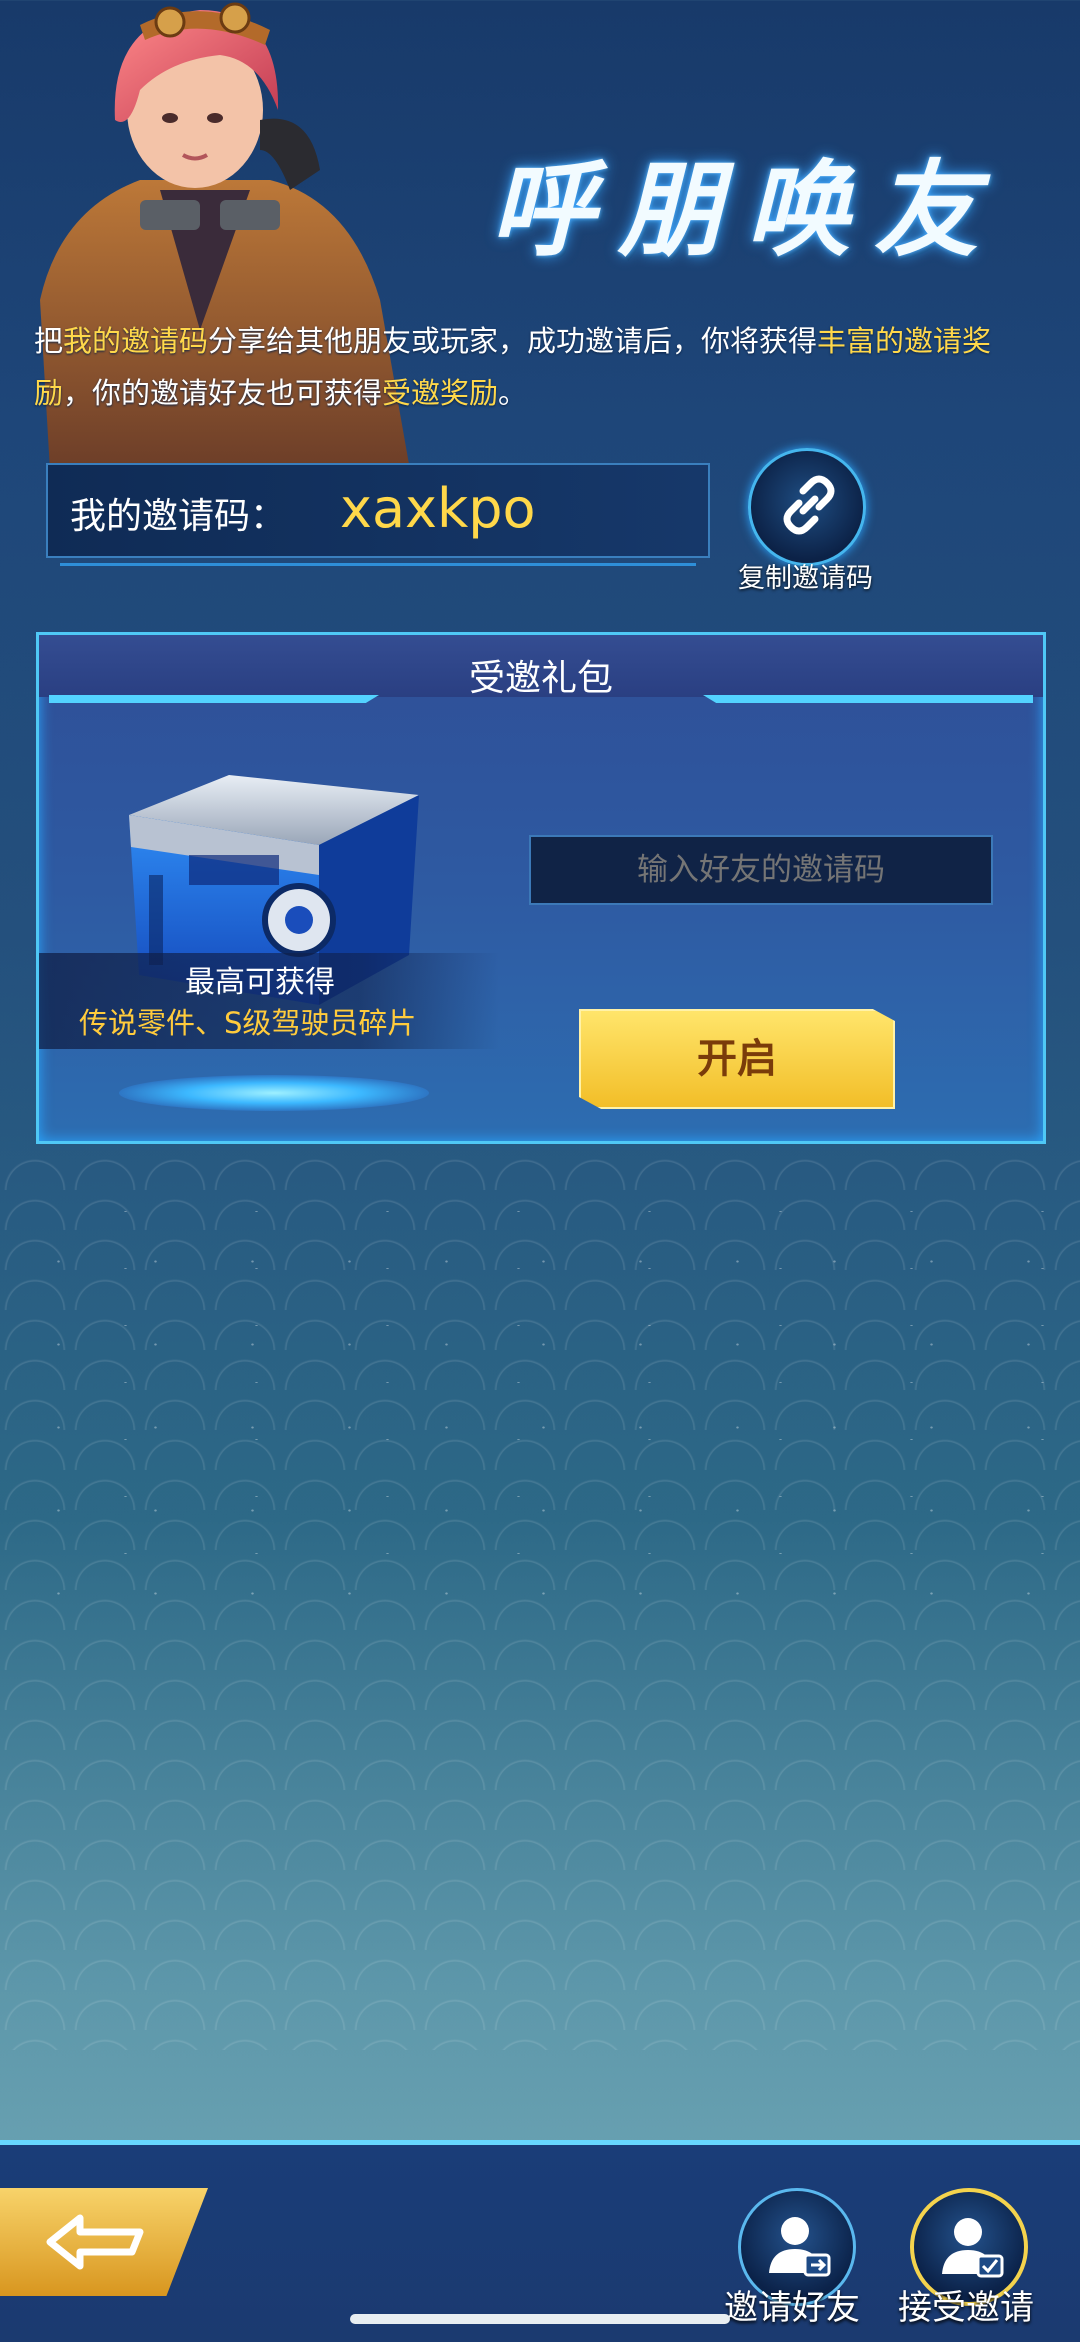  I want to click on invite-friends-label: 邀请好友, so click(792, 2304).